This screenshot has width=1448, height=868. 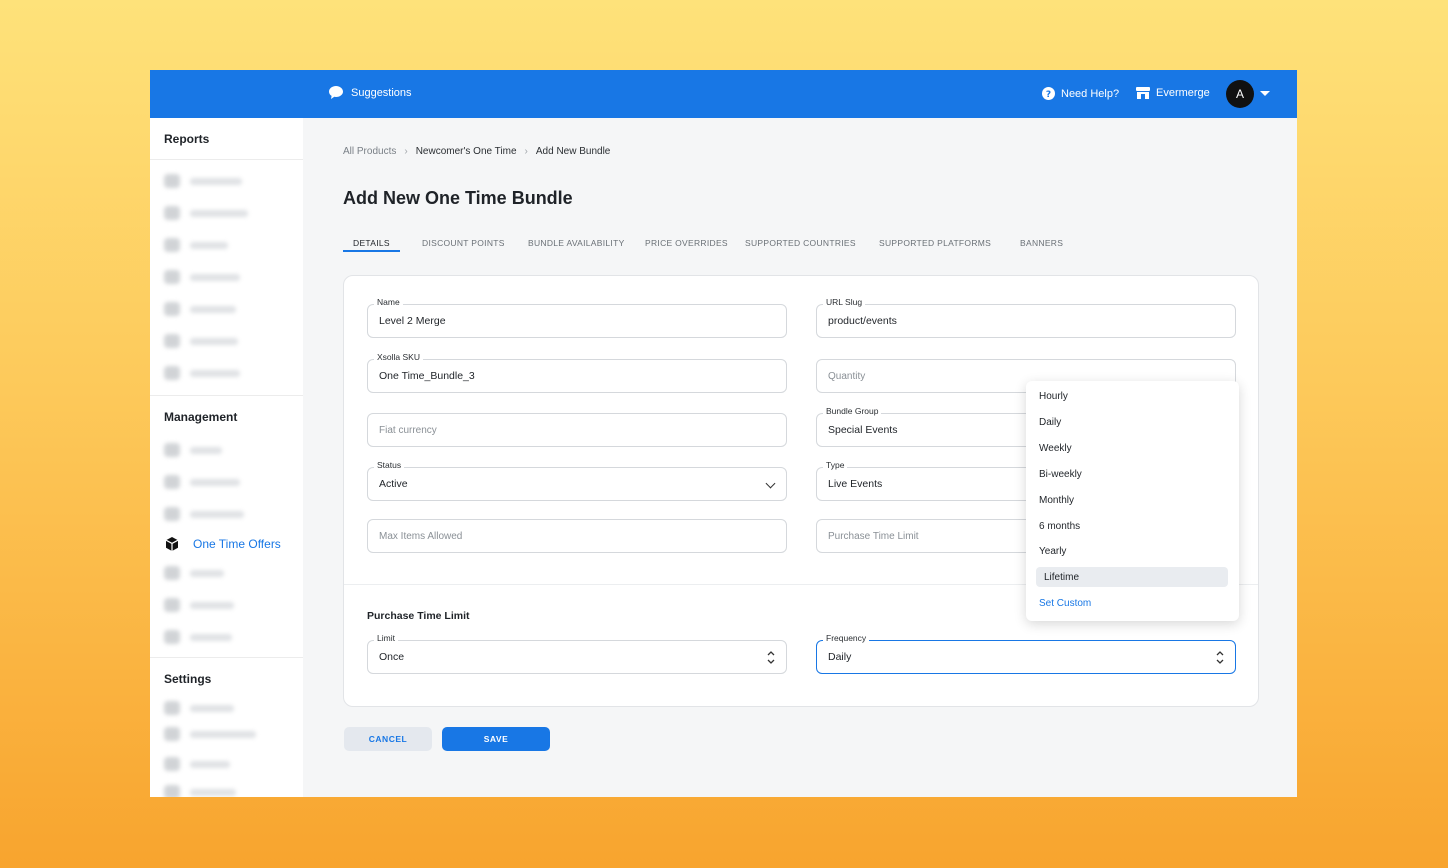 I want to click on frequency-option-highlighted: Lifetime, so click(x=1061, y=577).